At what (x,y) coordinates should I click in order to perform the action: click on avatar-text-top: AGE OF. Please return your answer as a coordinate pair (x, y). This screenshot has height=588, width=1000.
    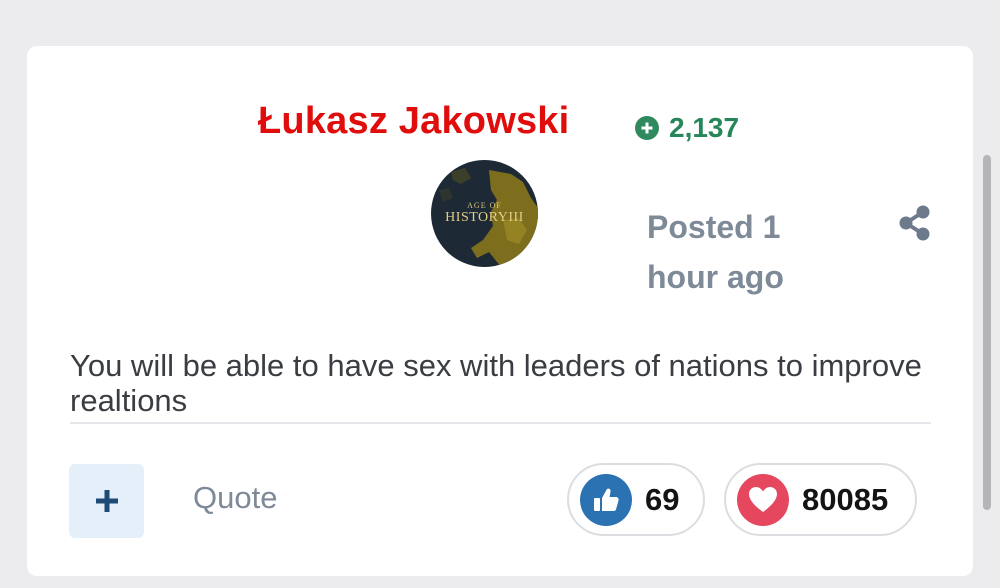
    Looking at the image, I should click on (484, 205).